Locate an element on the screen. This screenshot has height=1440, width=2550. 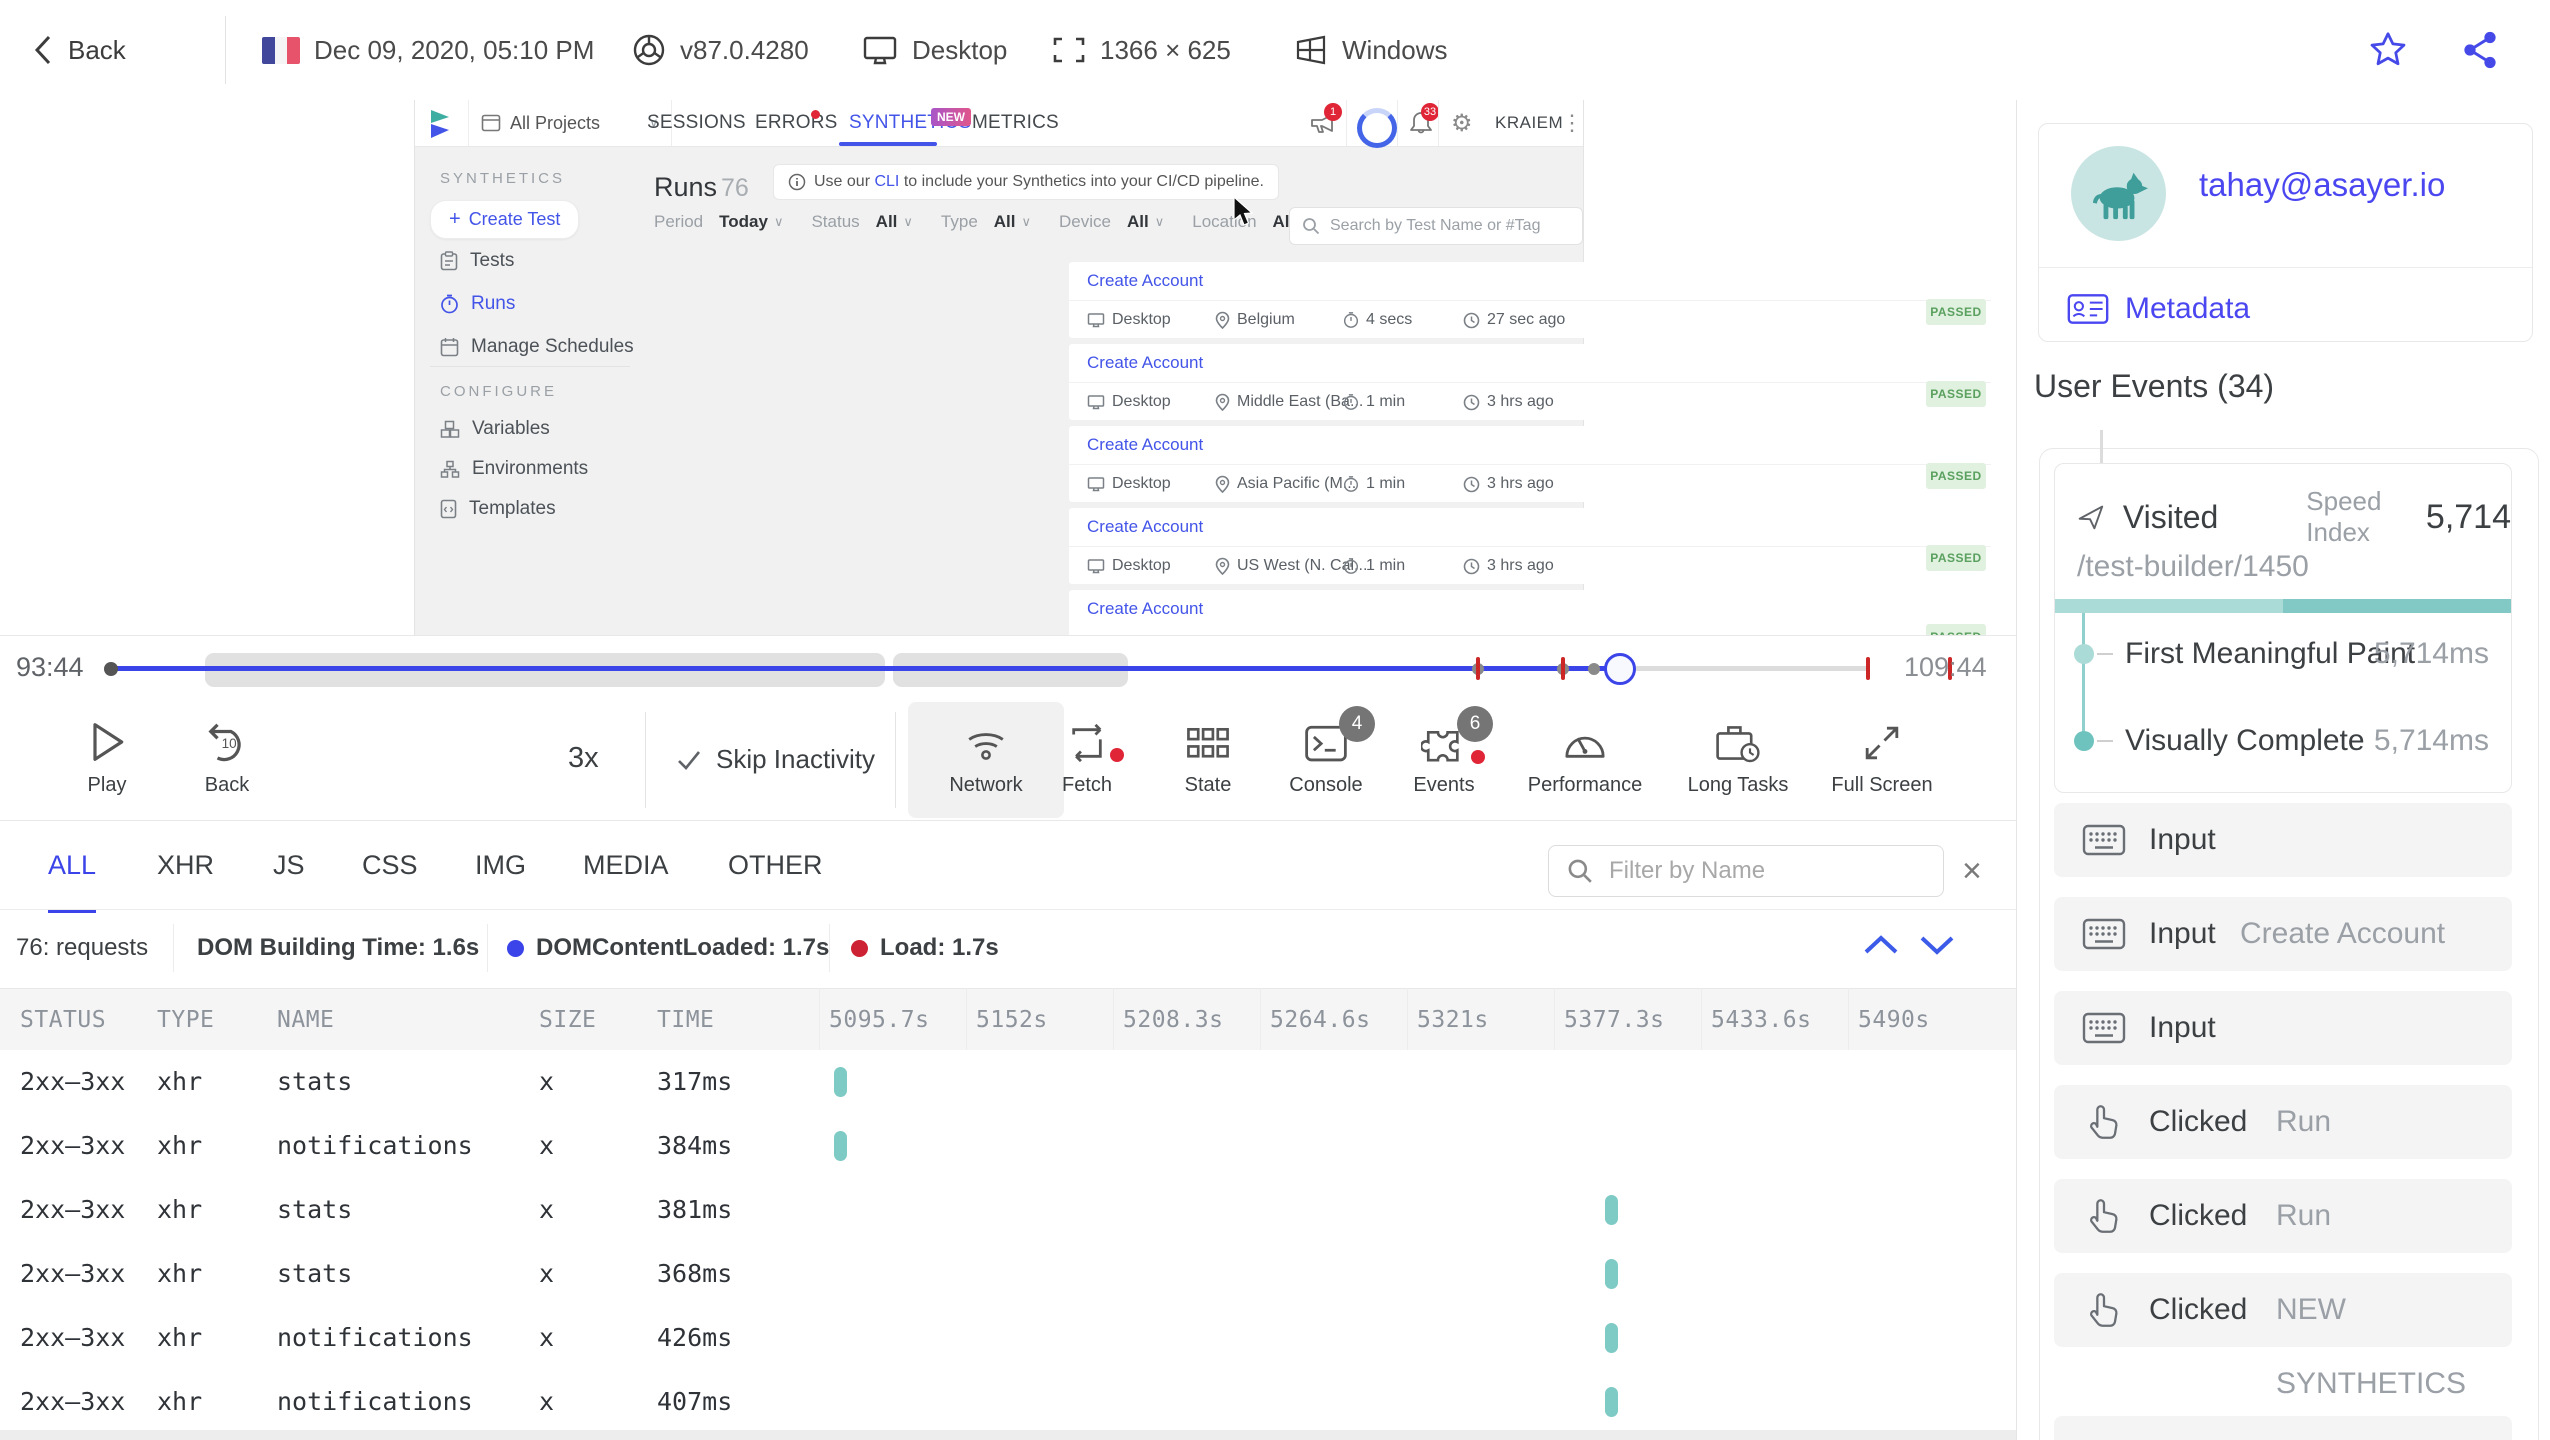
create-test-button: + Create Test is located at coordinates (505, 219).